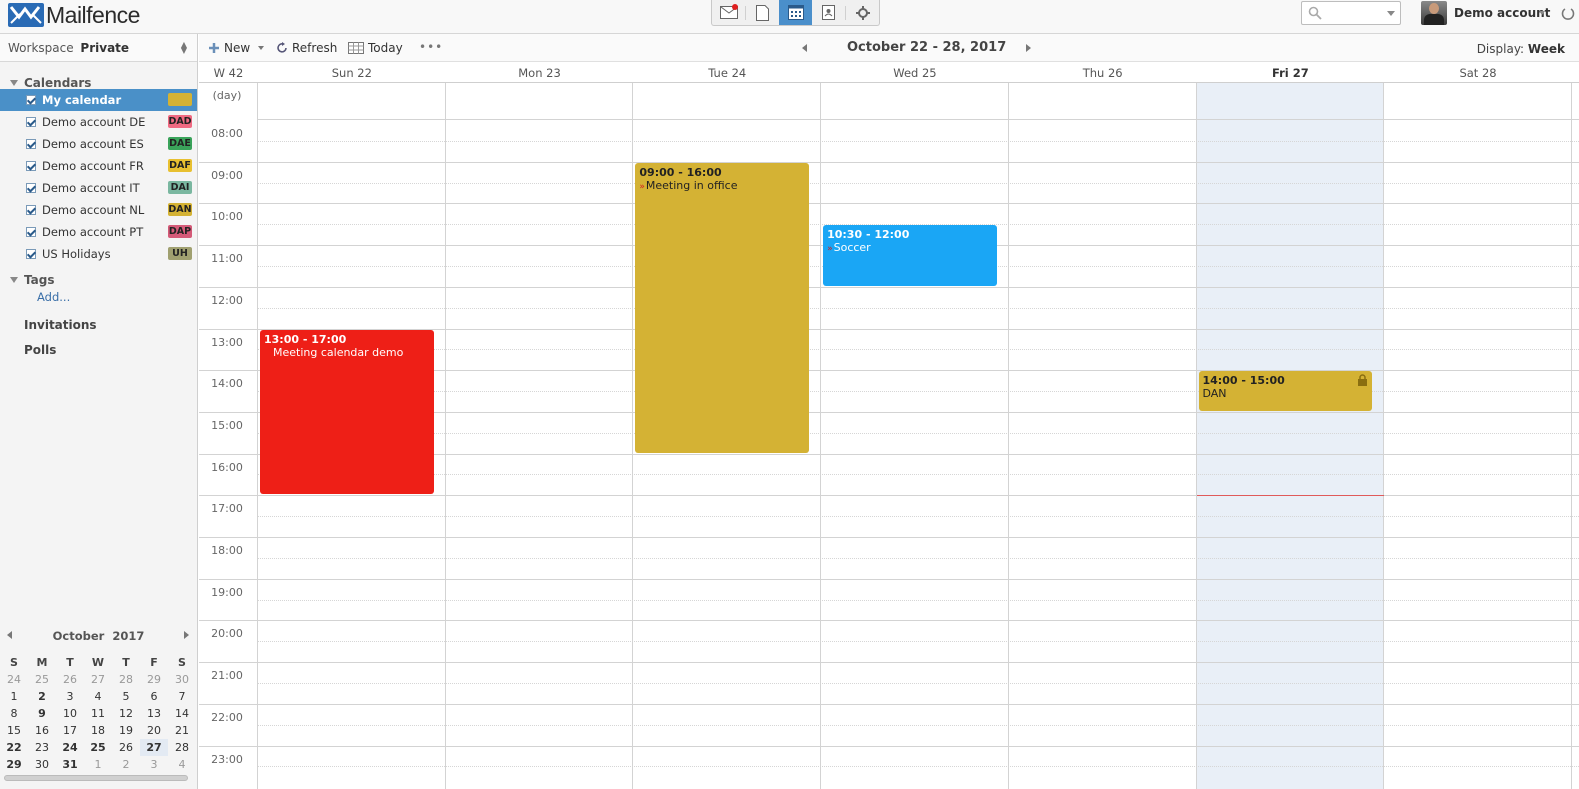  Describe the element at coordinates (98, 100) in the screenshot. I see `calendar-item: My calendar` at that location.